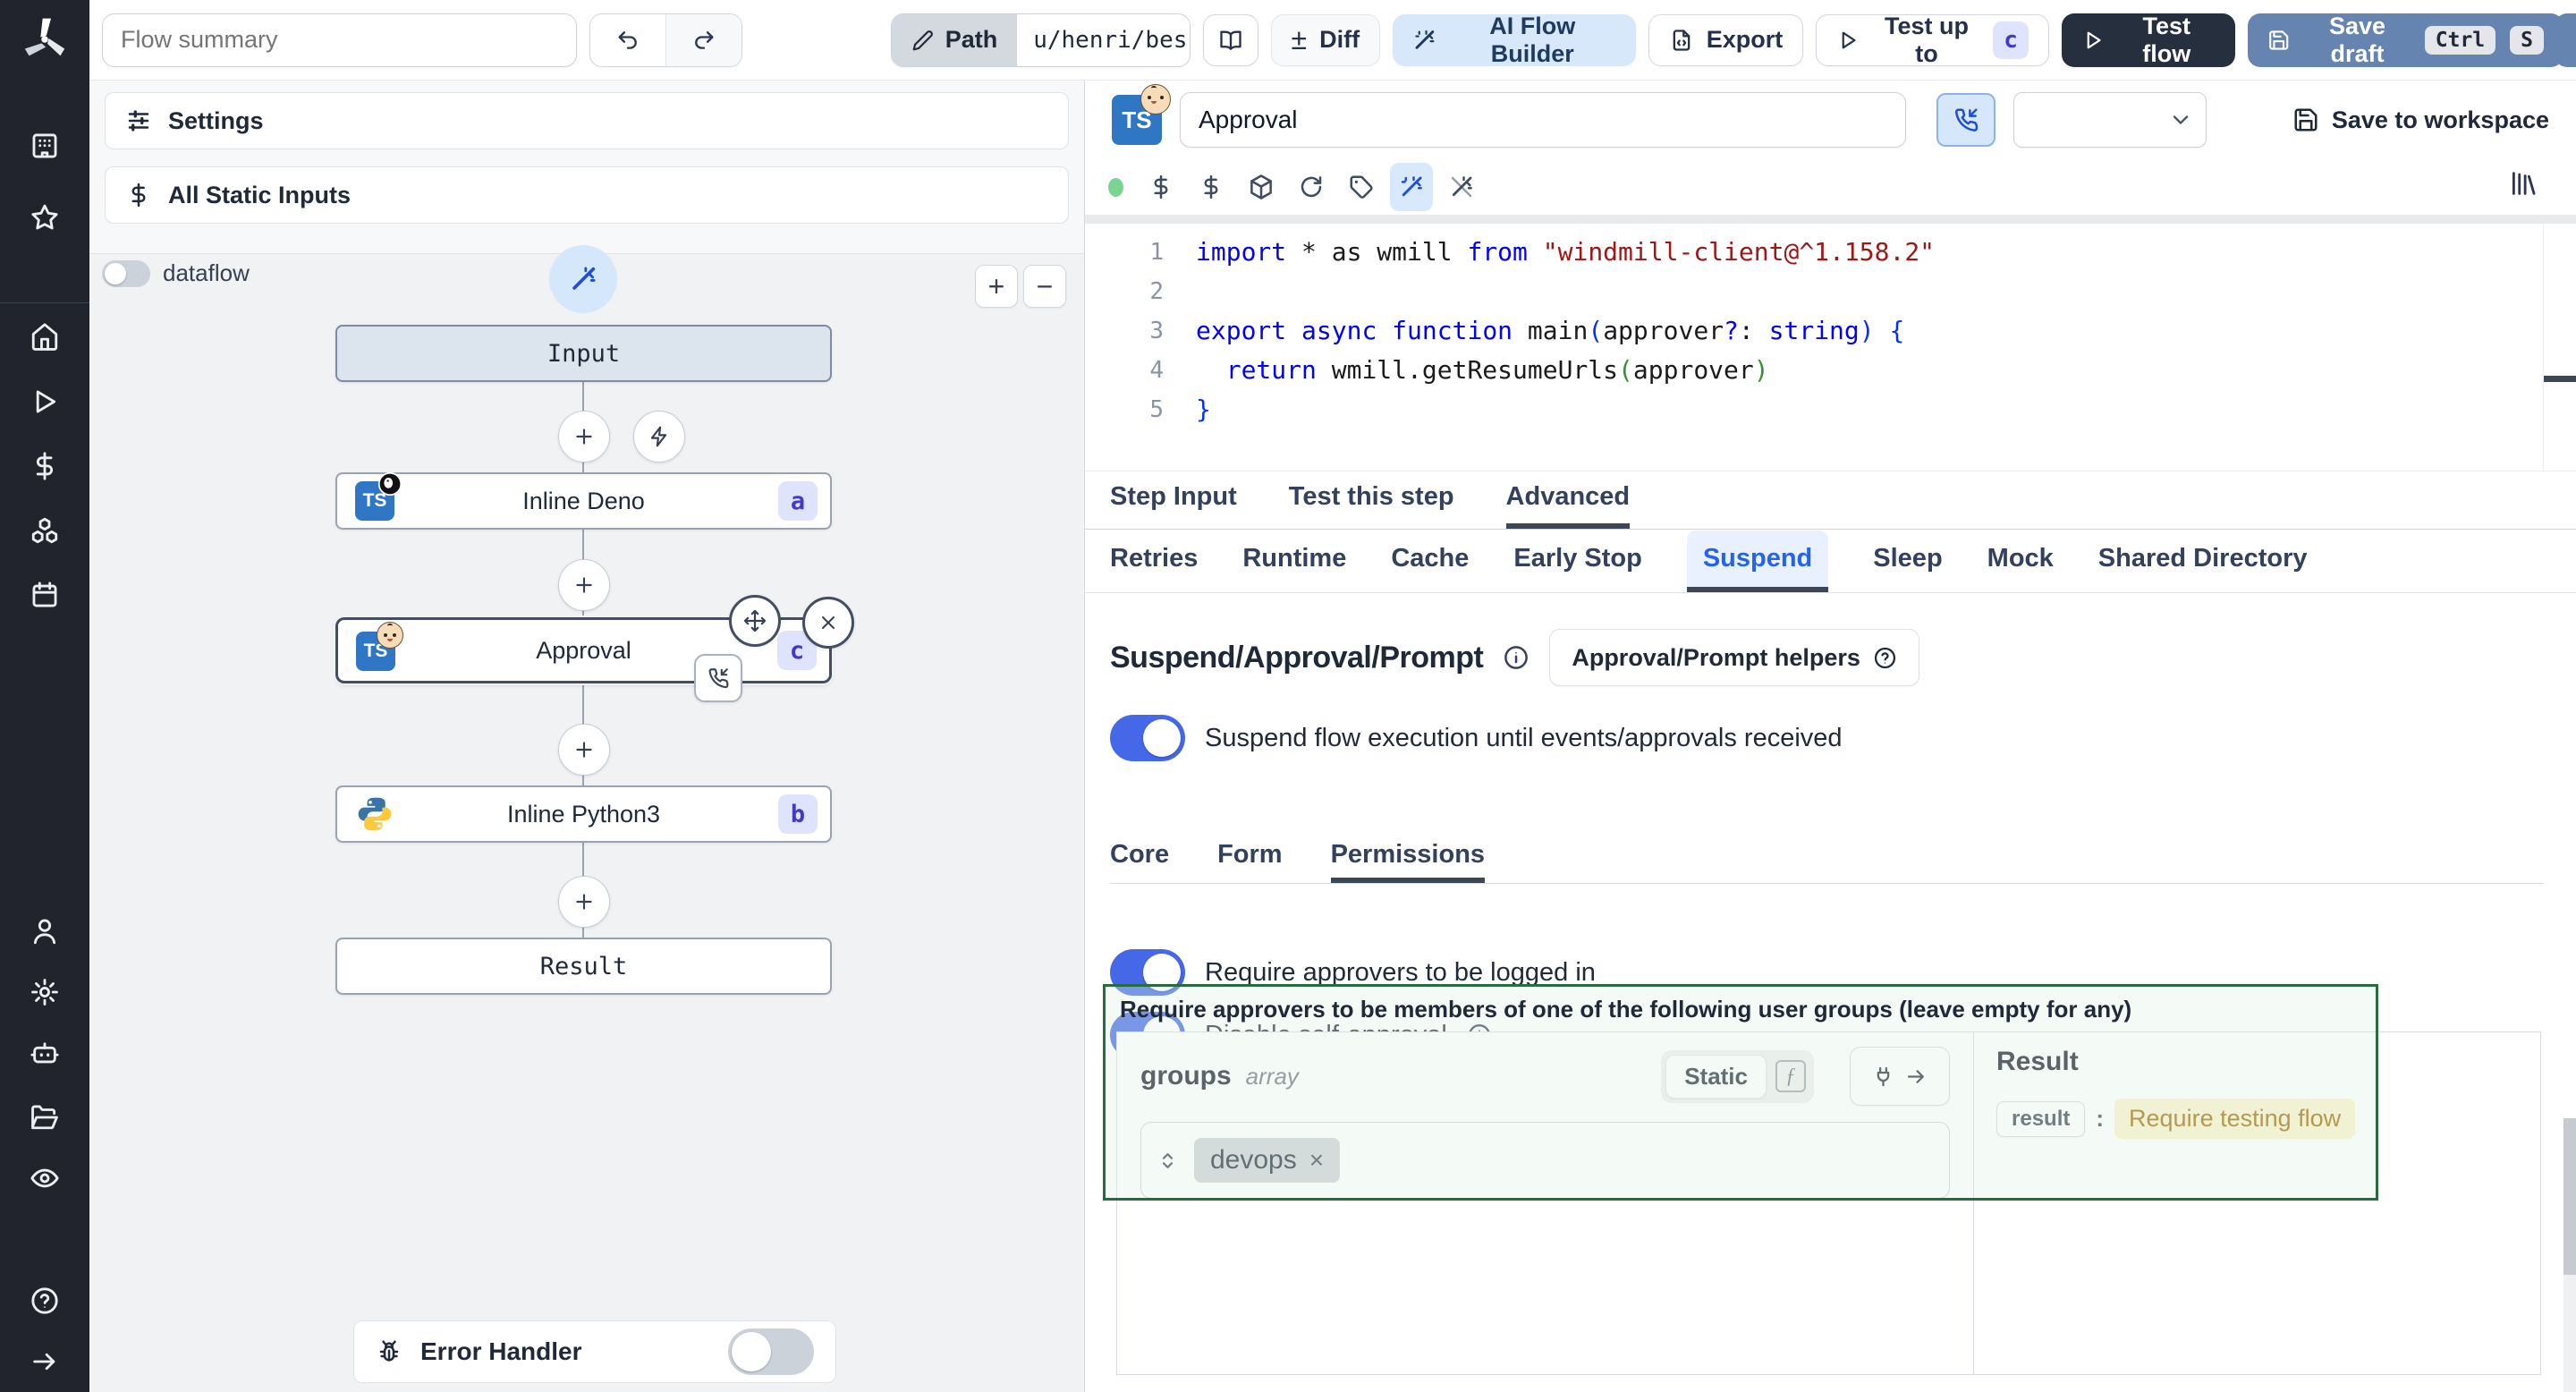  What do you see at coordinates (2203, 561) in the screenshot?
I see `tab-shared-directory: Shared Directory` at bounding box center [2203, 561].